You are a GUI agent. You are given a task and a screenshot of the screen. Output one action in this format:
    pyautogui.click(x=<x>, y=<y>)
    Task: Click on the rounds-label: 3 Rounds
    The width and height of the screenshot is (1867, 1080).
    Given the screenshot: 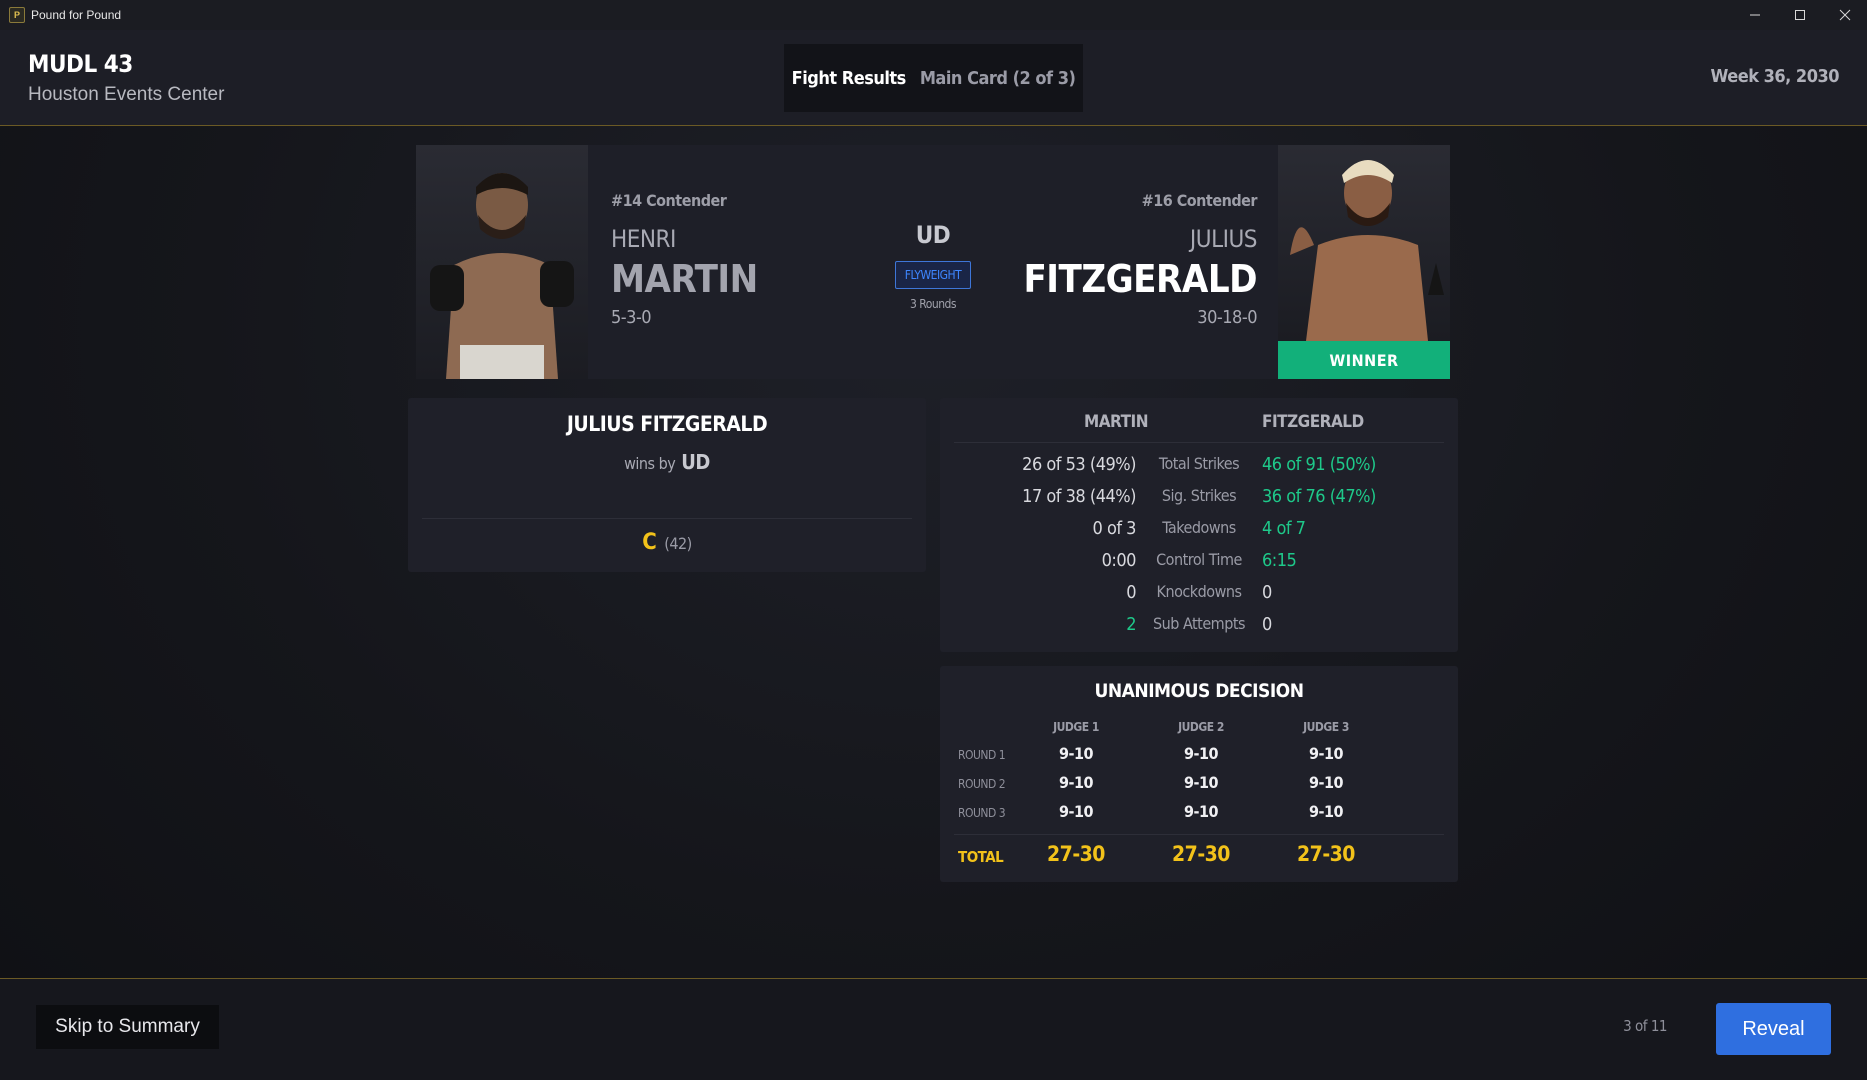 What is the action you would take?
    pyautogui.click(x=933, y=304)
    